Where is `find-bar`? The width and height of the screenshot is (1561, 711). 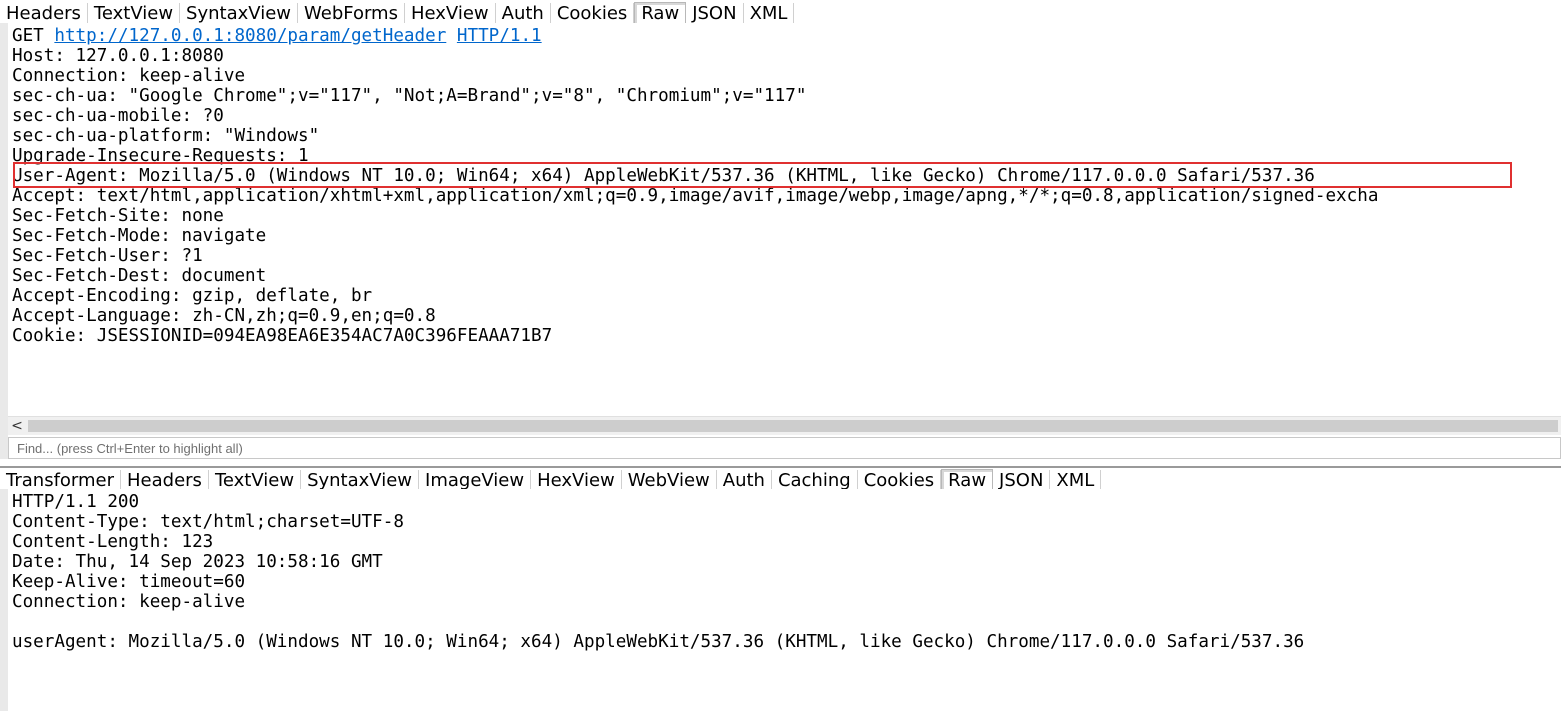
find-bar is located at coordinates (784, 448).